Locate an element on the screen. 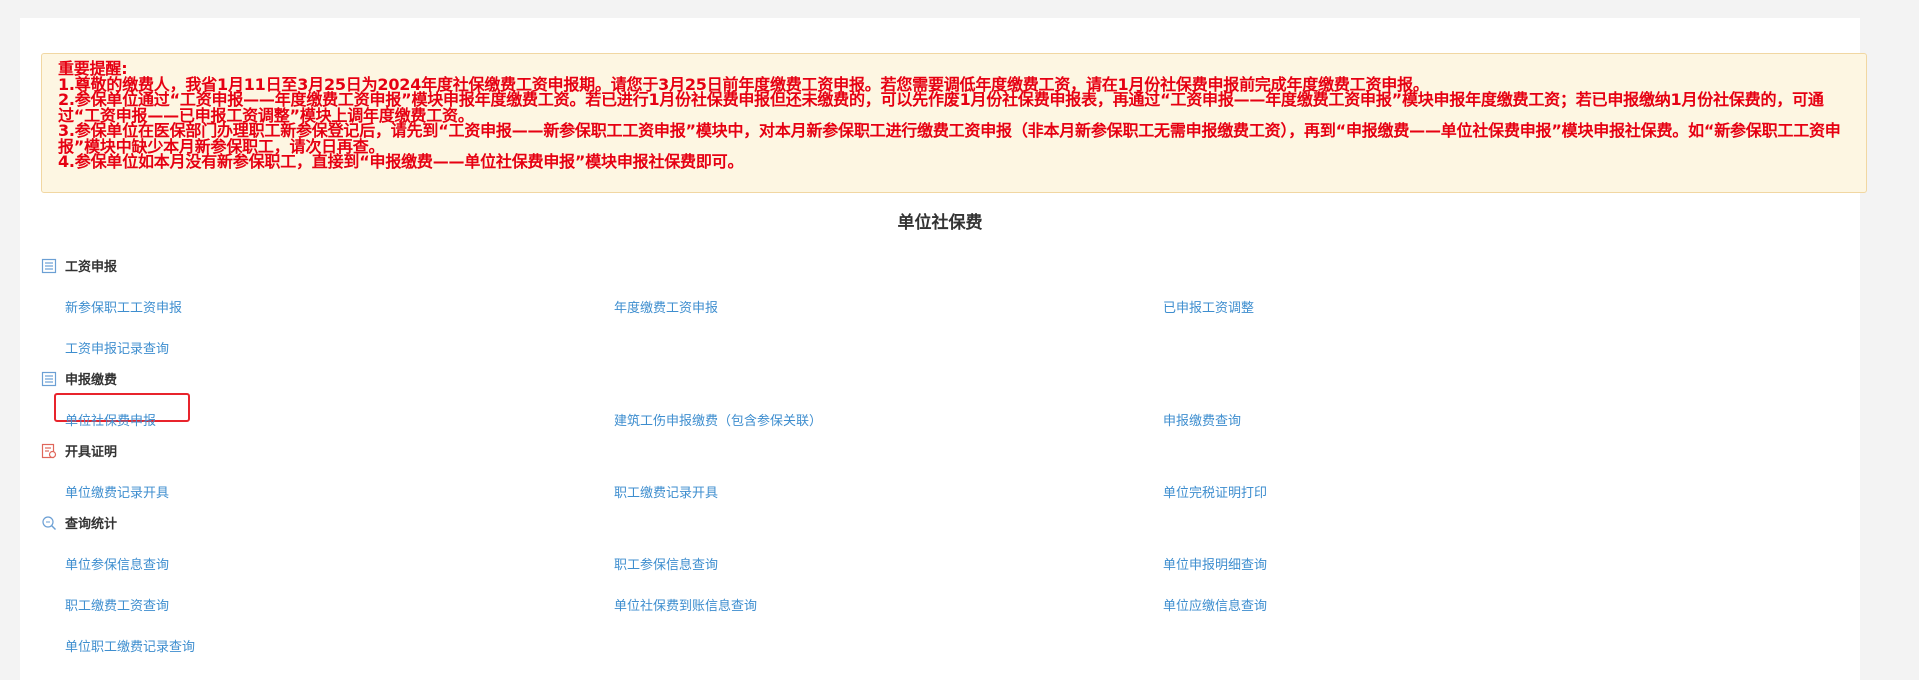 The width and height of the screenshot is (1919, 680). section-cert-title: 开具证明 is located at coordinates (91, 452).